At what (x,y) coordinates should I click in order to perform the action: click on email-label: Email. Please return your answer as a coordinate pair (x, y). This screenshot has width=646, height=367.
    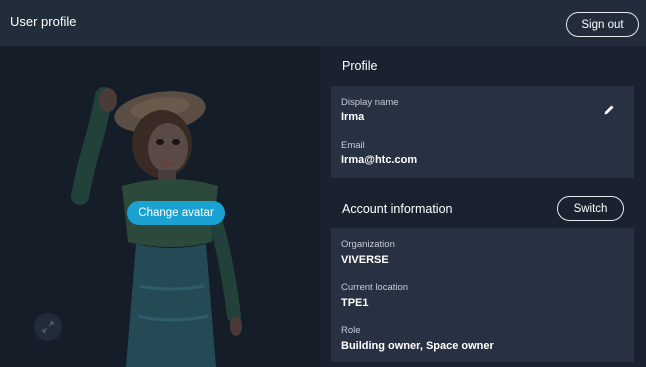
    Looking at the image, I should click on (353, 145).